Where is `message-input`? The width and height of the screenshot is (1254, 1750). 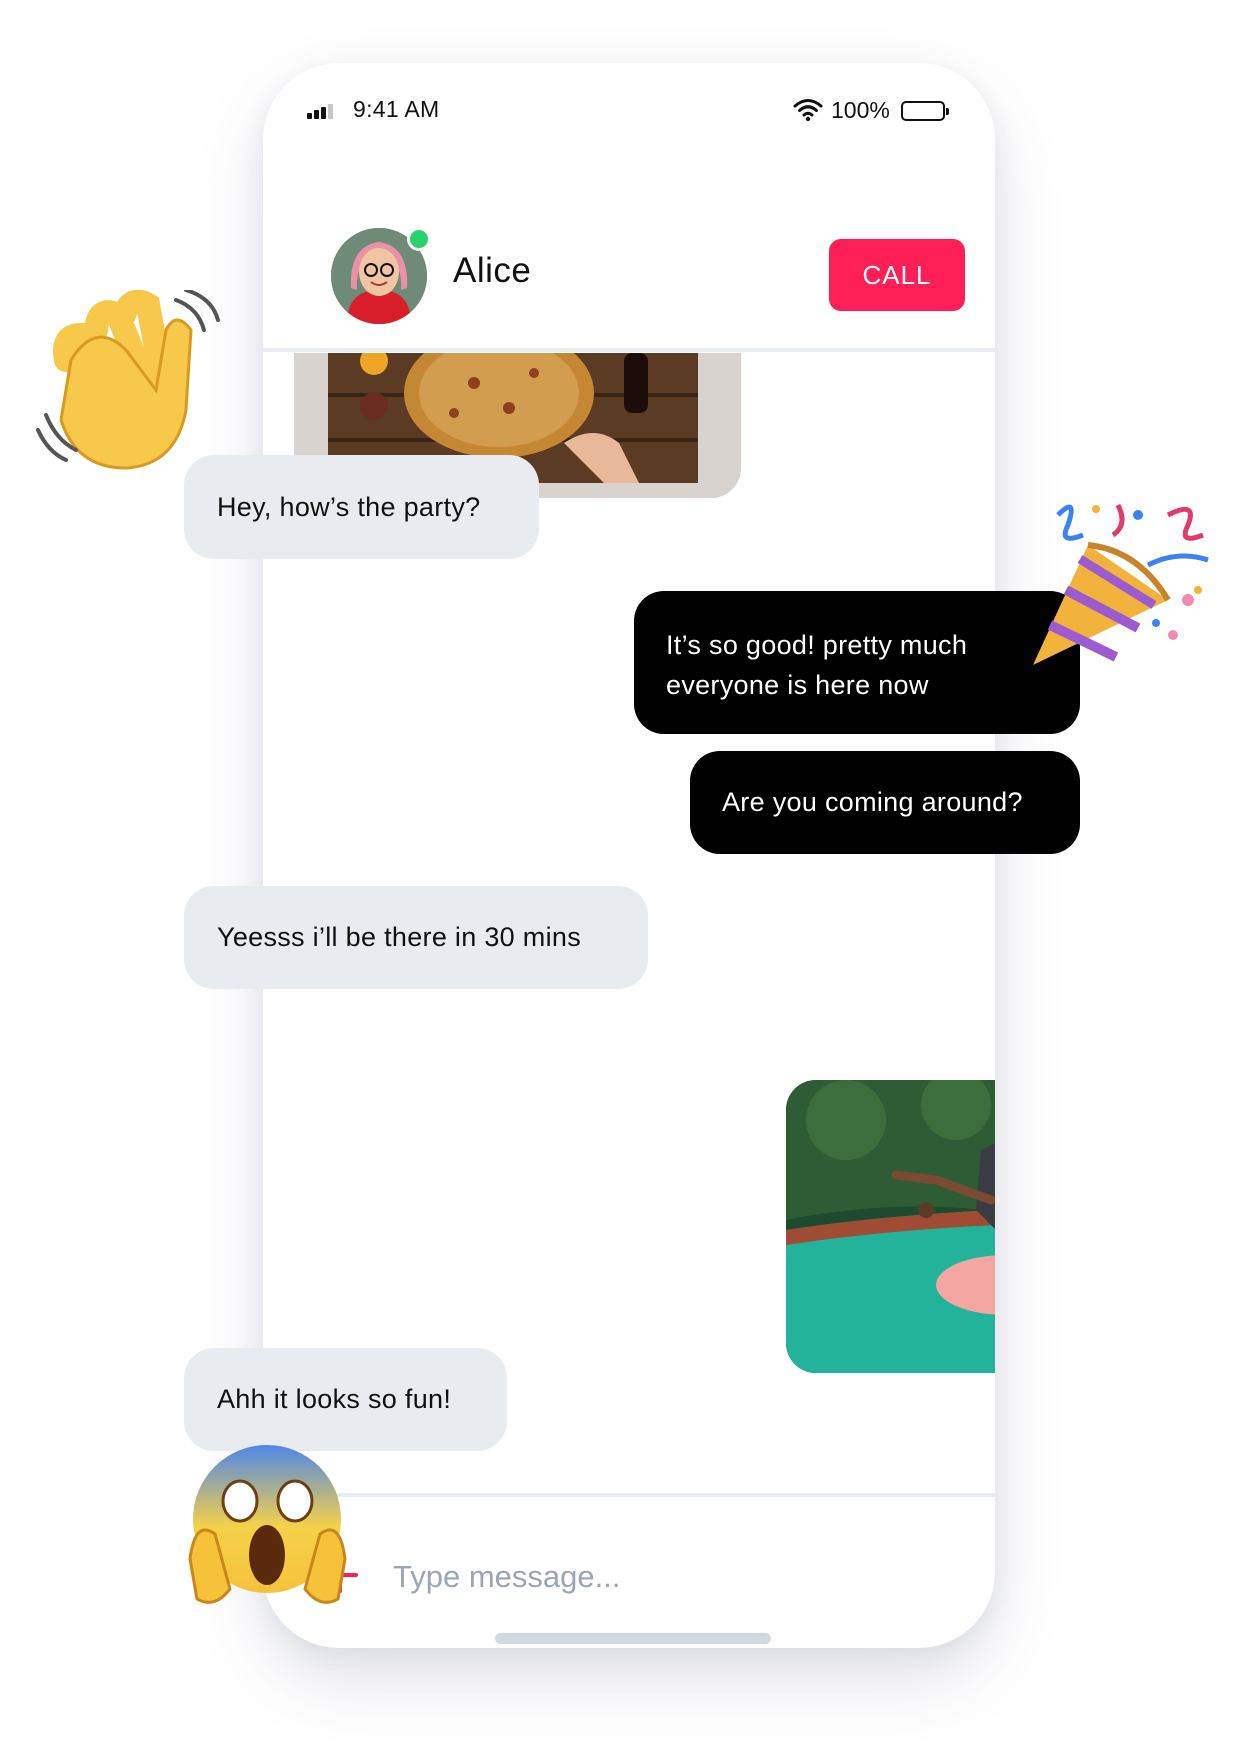
message-input is located at coordinates (673, 1577).